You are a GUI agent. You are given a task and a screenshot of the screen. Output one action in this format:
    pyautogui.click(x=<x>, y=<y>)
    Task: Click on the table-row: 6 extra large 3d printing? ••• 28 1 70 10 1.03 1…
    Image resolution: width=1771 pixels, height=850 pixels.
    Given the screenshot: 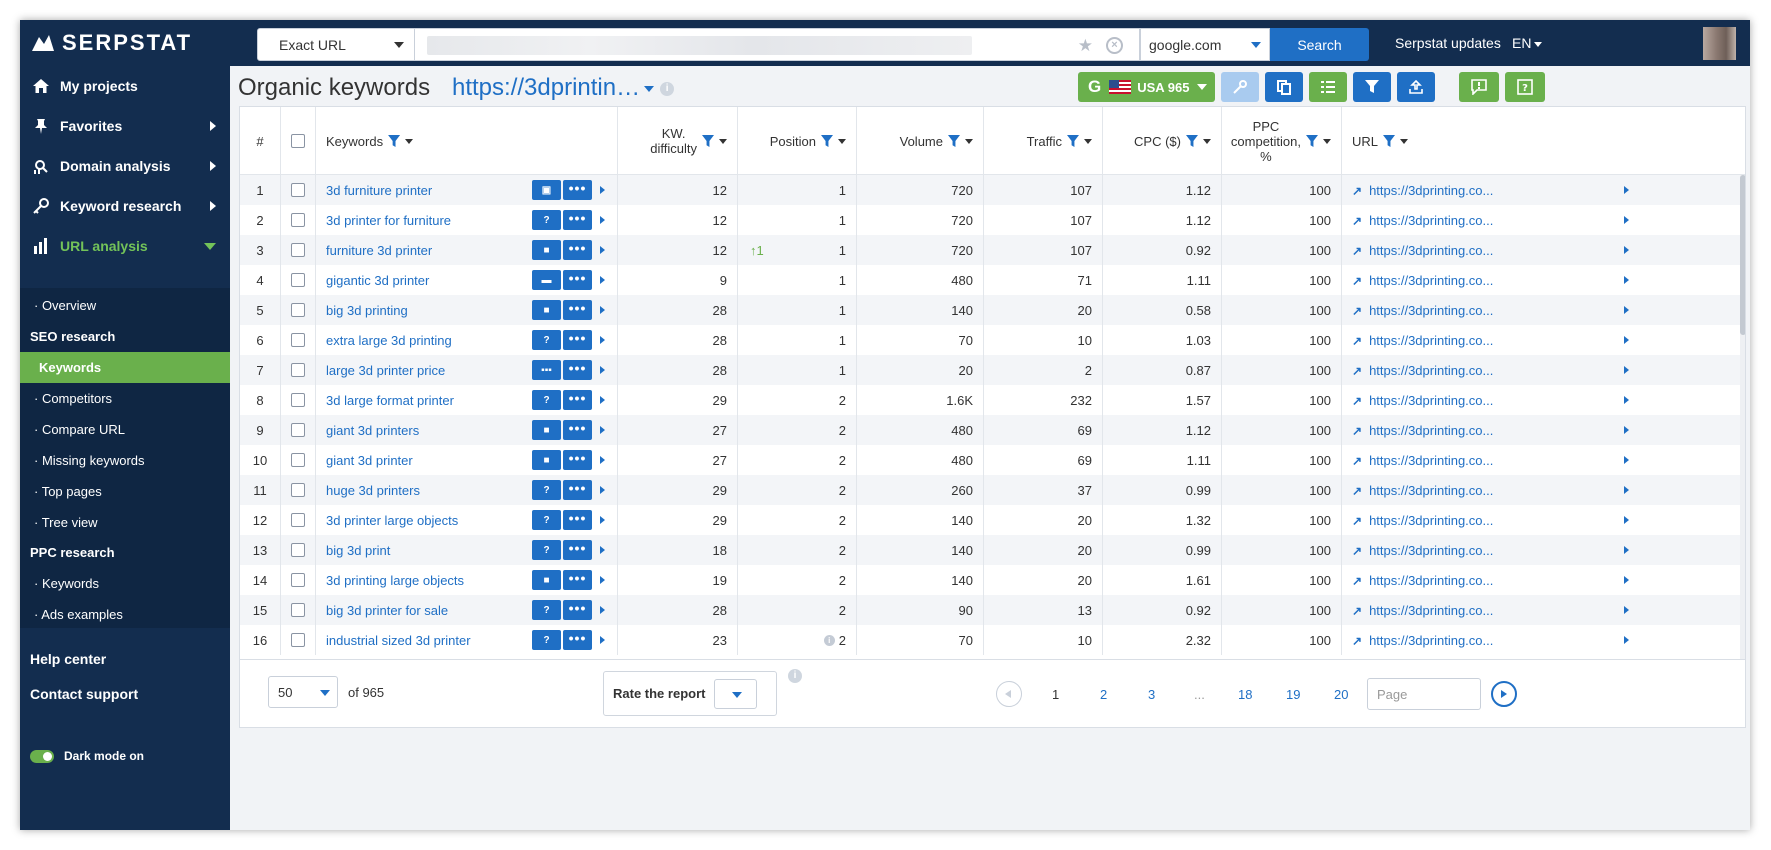 What is the action you would take?
    pyautogui.click(x=992, y=340)
    